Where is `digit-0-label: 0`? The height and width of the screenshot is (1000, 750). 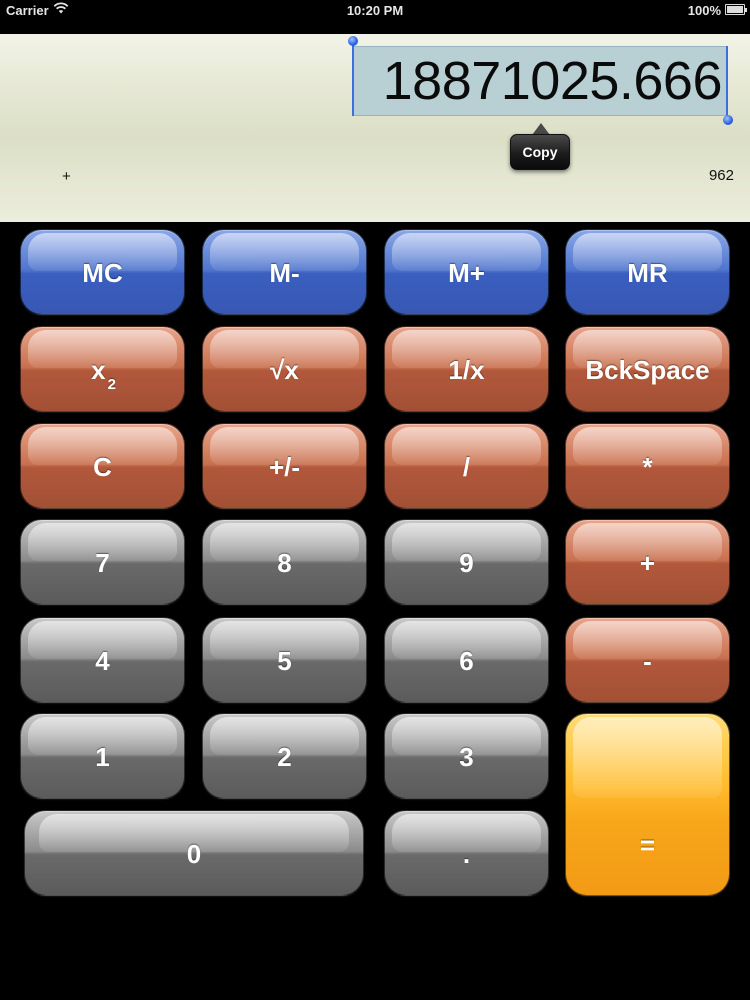
digit-0-label: 0 is located at coordinates (194, 854).